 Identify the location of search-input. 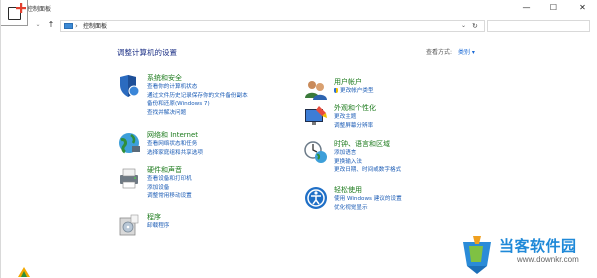
(538, 26).